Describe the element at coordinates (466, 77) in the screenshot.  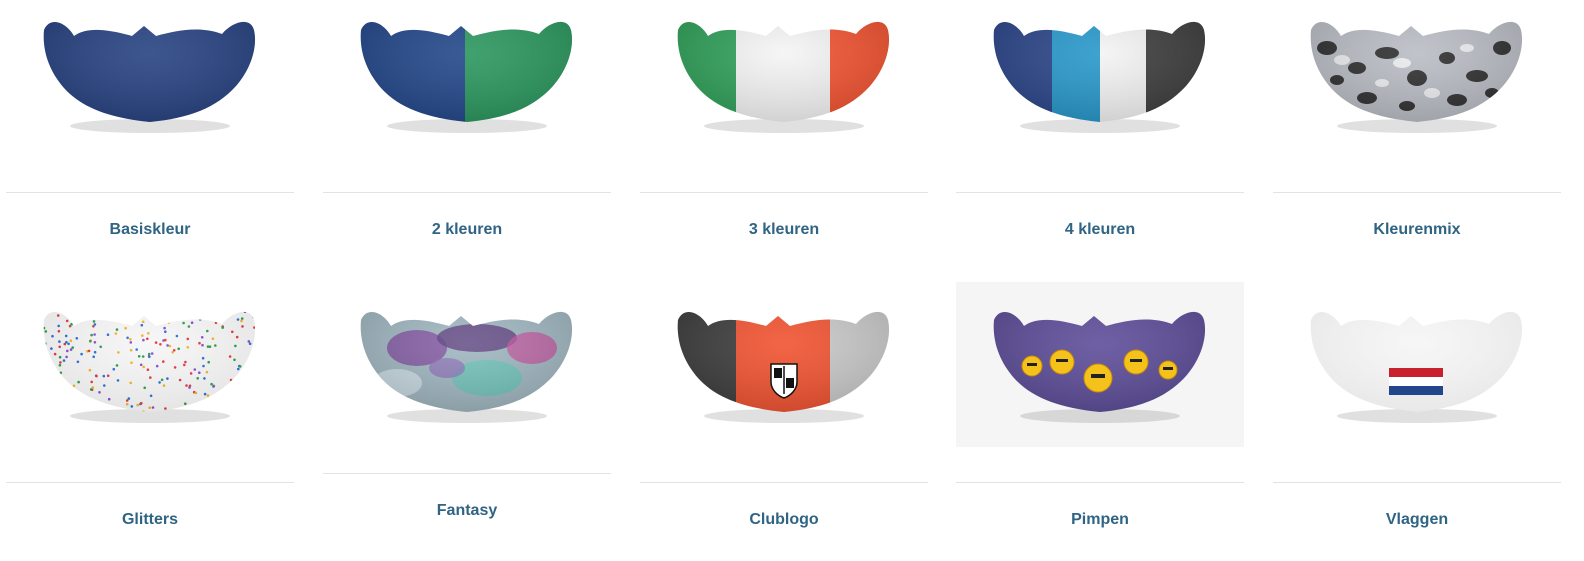
I see `mouthguard-two-color-icon` at that location.